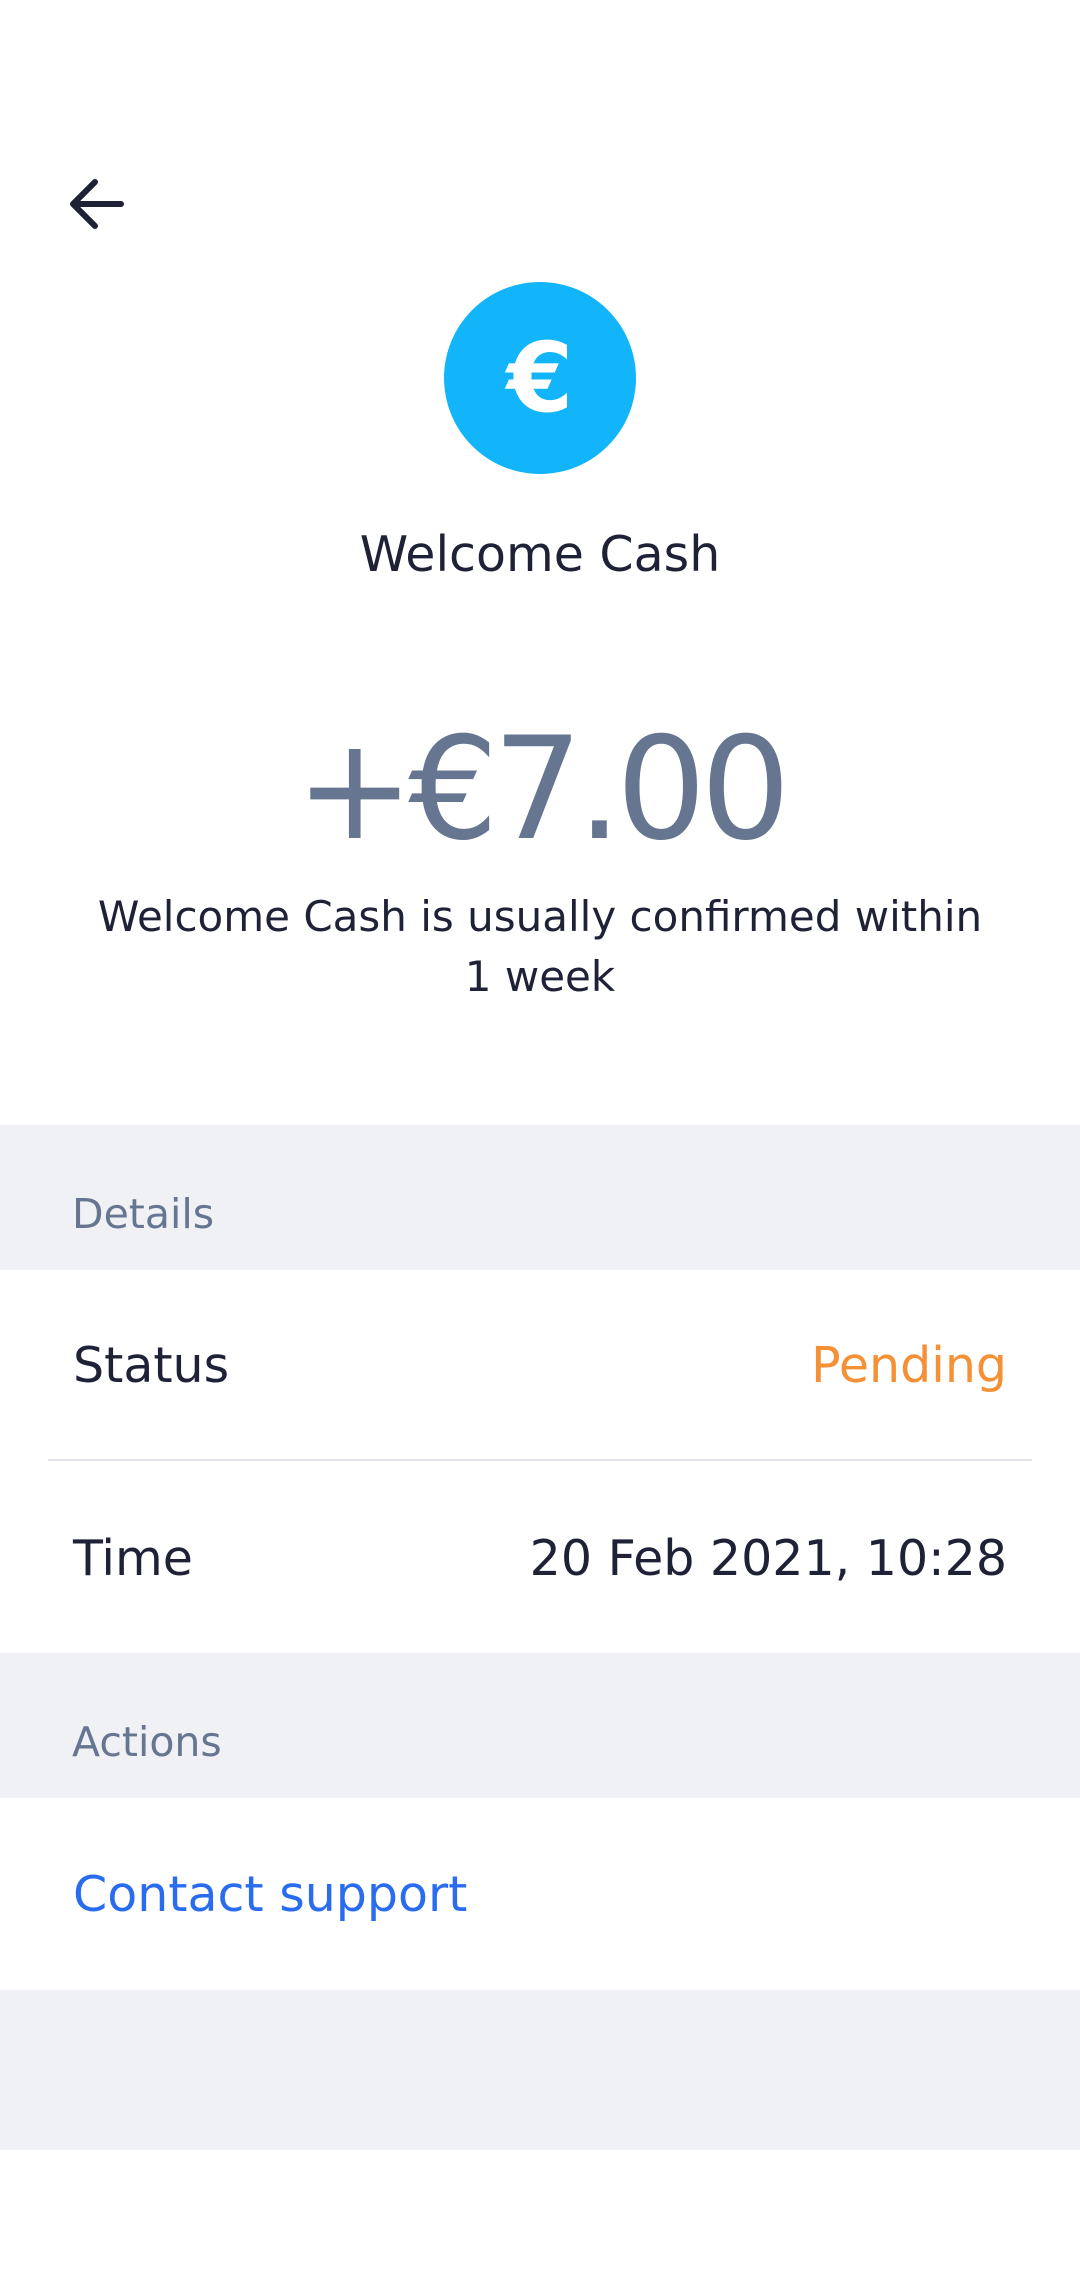 This screenshot has width=1080, height=2280. I want to click on arrow-left-icon, so click(97, 204).